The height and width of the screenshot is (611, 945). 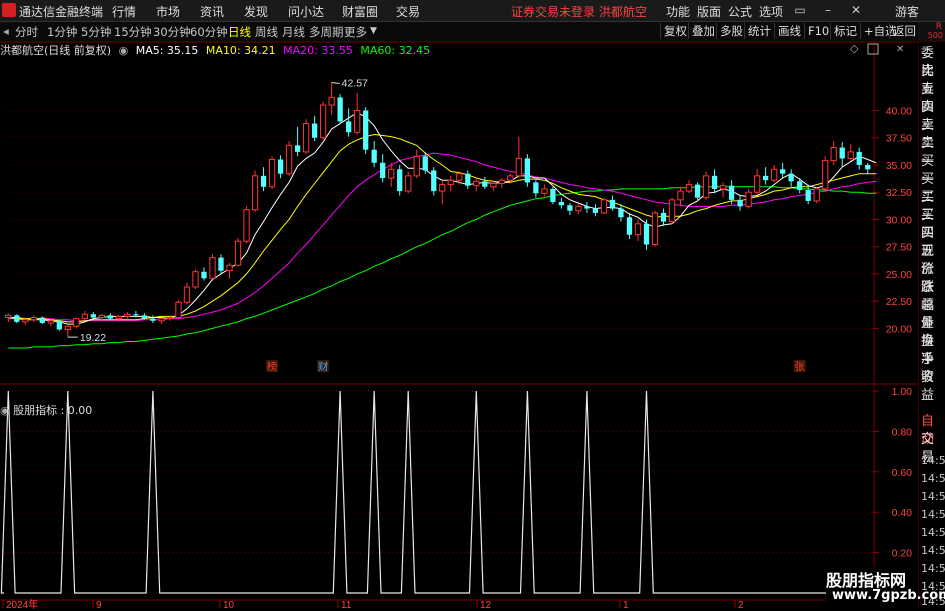 What do you see at coordinates (759, 31) in the screenshot?
I see `stats-button: 统计` at bounding box center [759, 31].